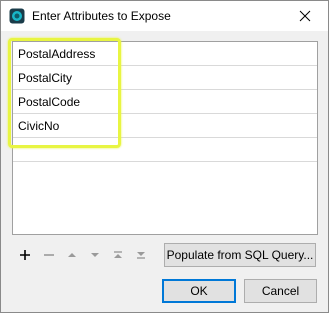  What do you see at coordinates (165, 102) in the screenshot?
I see `list-item: PostalCode` at bounding box center [165, 102].